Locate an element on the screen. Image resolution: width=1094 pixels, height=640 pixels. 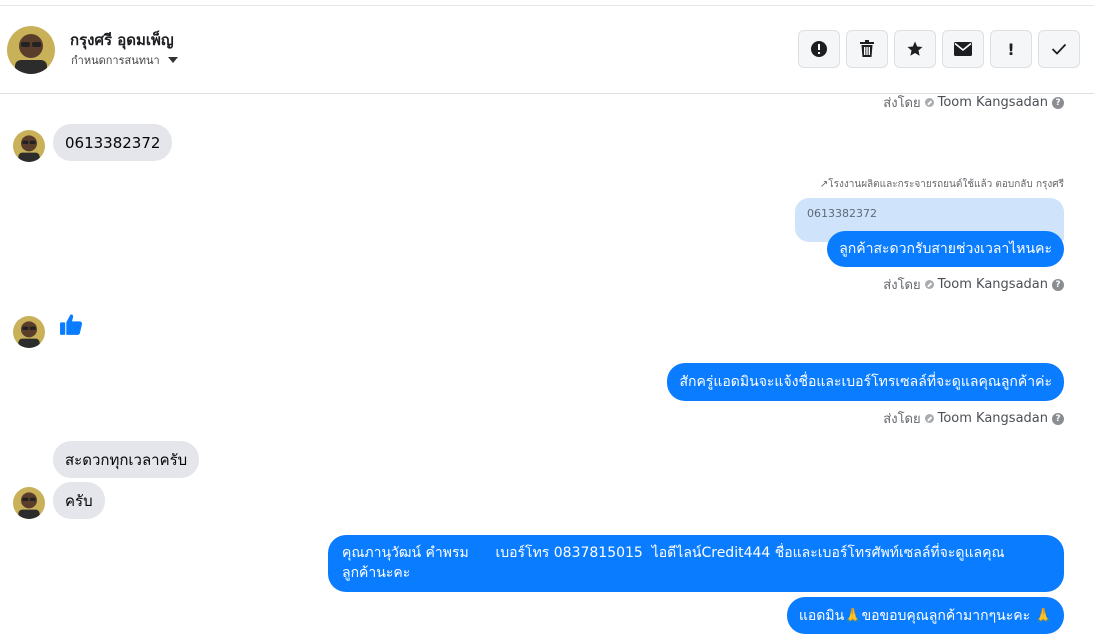
conversation-header: กรุงศรี อุดมเพ็ญ กำหนดการสนทนา ! is located at coordinates (547, 49).